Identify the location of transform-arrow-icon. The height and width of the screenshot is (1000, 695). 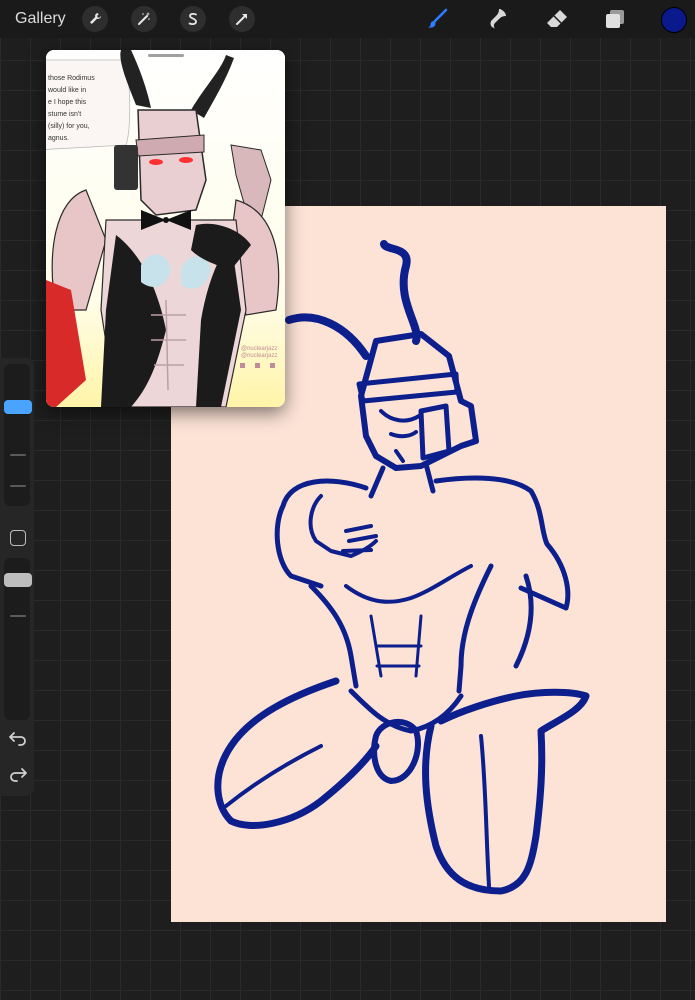
(242, 19).